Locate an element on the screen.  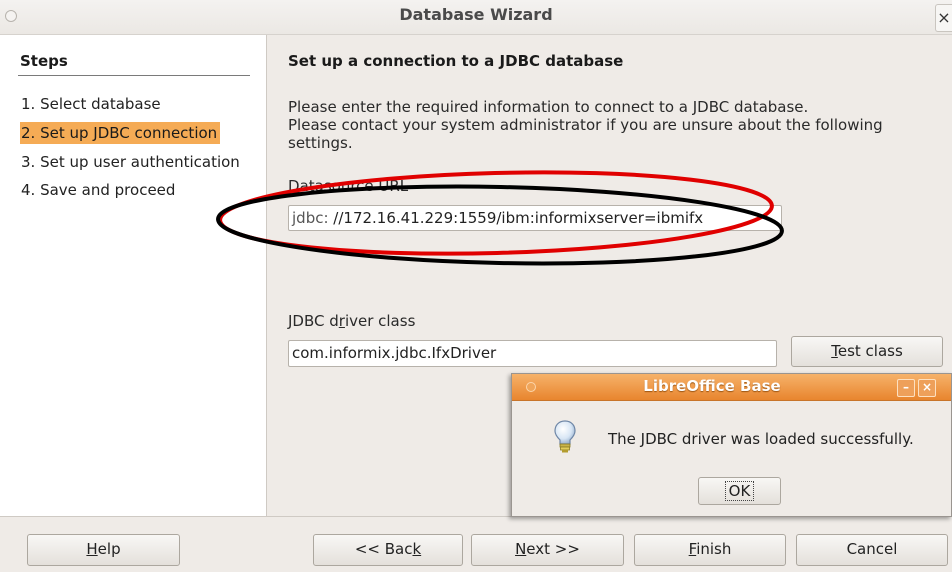
step-select-database: 1. Select database is located at coordinates (92, 104).